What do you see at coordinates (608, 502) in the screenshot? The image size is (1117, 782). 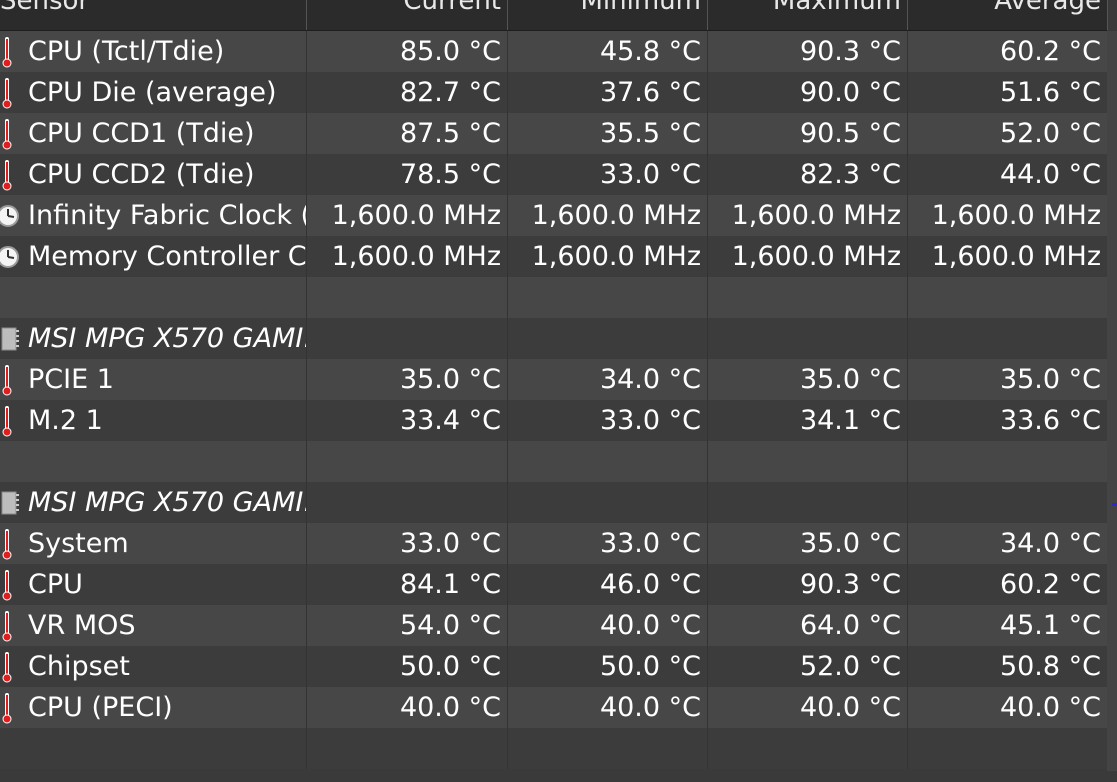 I see `minimum-value-cell` at bounding box center [608, 502].